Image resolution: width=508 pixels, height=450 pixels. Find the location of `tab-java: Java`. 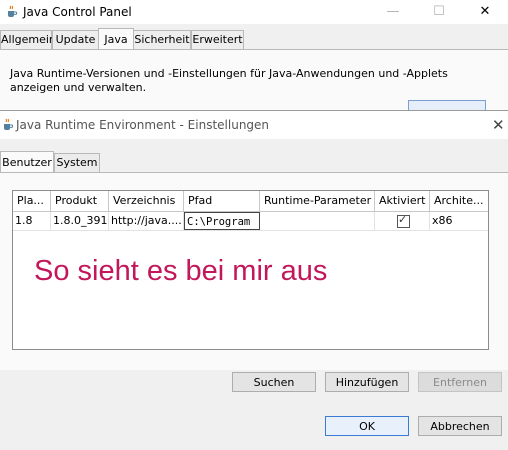

tab-java: Java is located at coordinates (116, 39).